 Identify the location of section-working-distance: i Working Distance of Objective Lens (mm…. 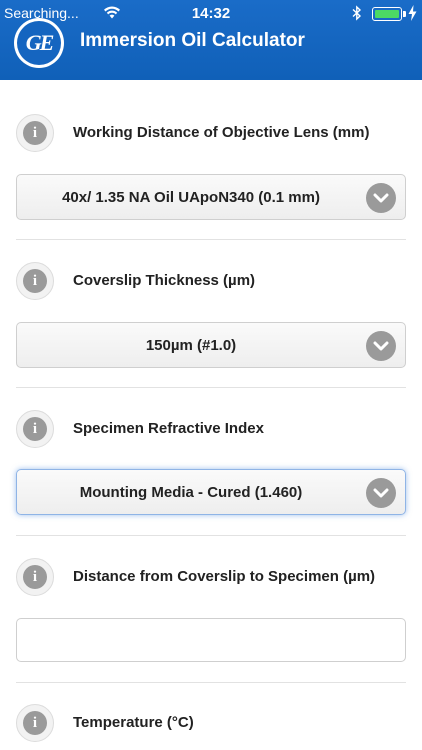
(211, 133).